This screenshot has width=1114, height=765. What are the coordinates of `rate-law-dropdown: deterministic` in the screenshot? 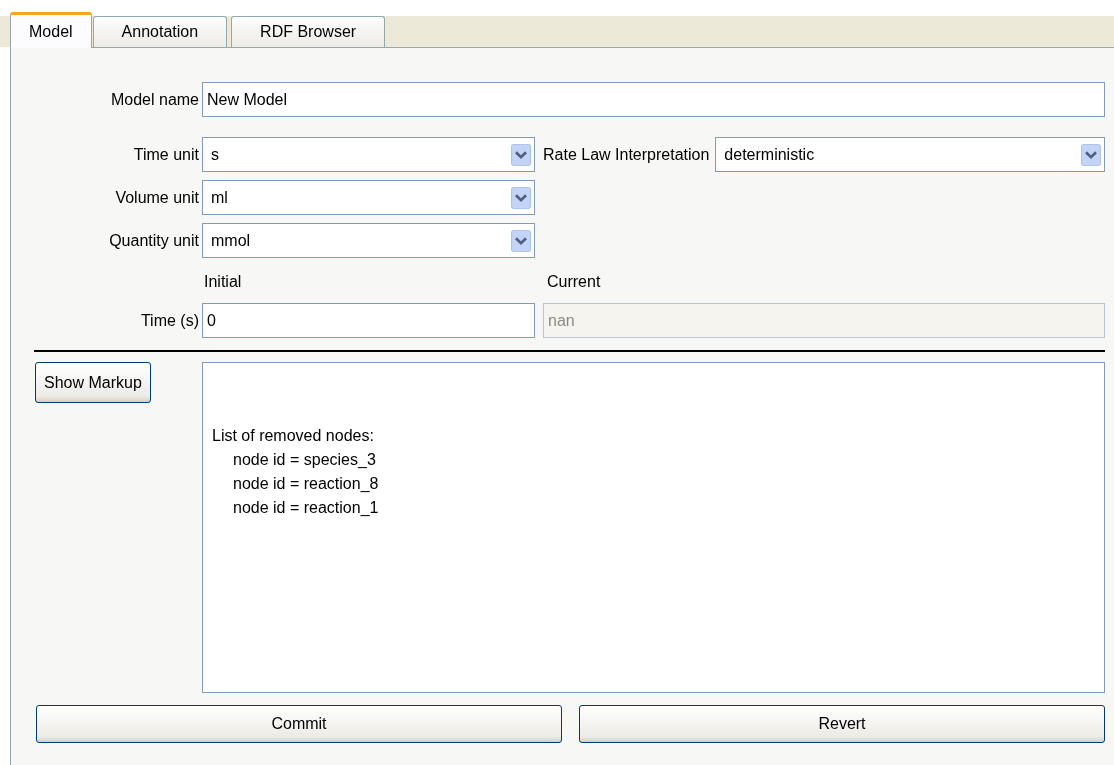 It's located at (910, 154).